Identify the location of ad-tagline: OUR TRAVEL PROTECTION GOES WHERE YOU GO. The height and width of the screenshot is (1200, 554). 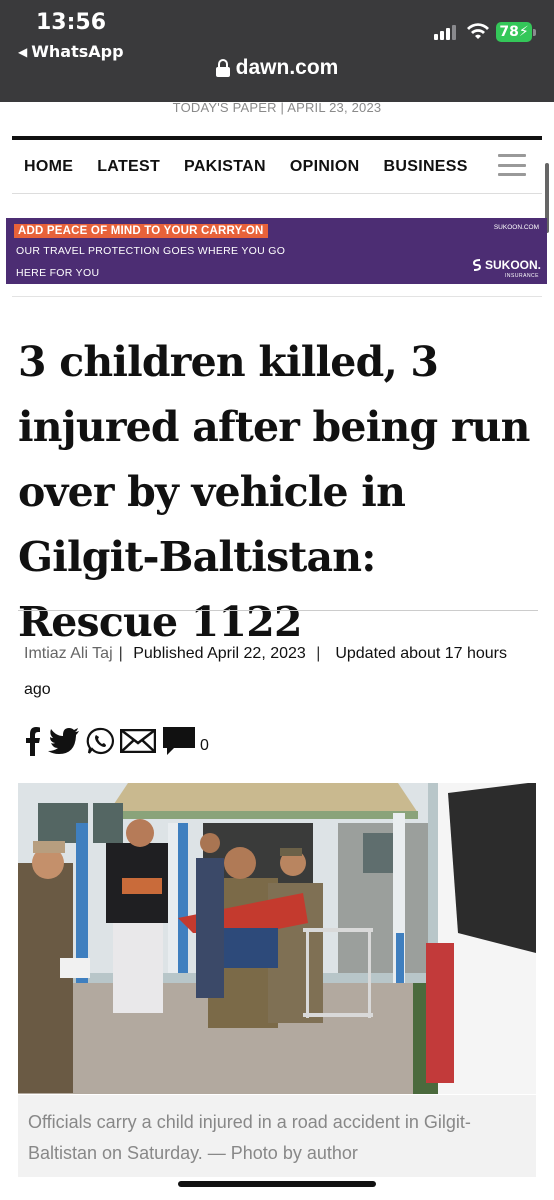
(151, 251).